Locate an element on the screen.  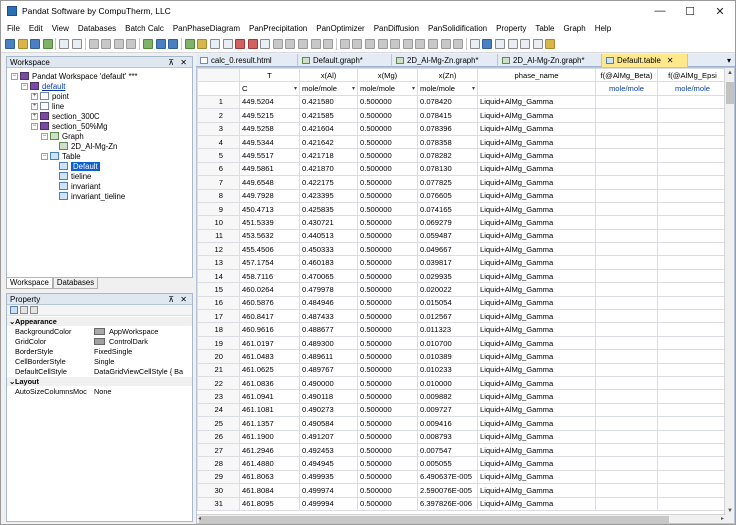
table-cell: 0.010389 is located at coordinates (447, 356).